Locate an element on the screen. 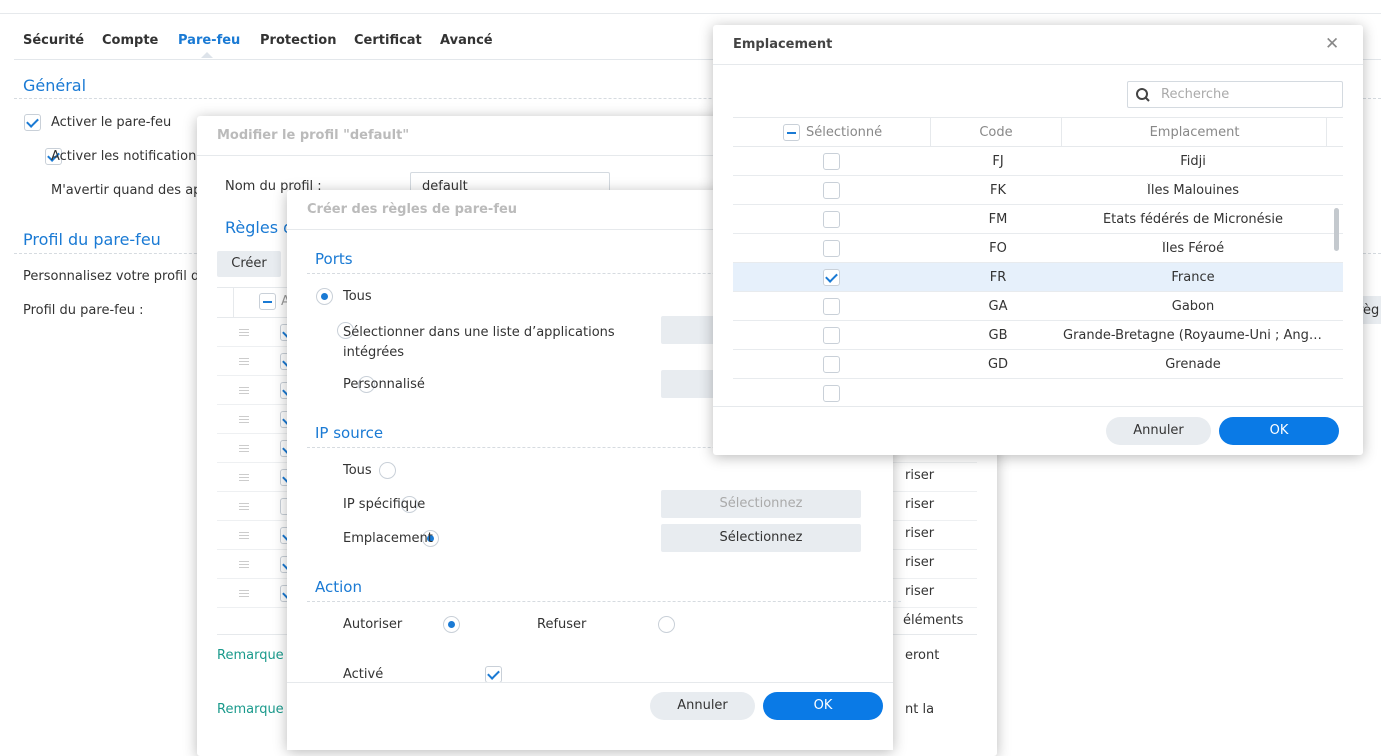  location-name: États fédérés de Micronésie is located at coordinates (1193, 219).